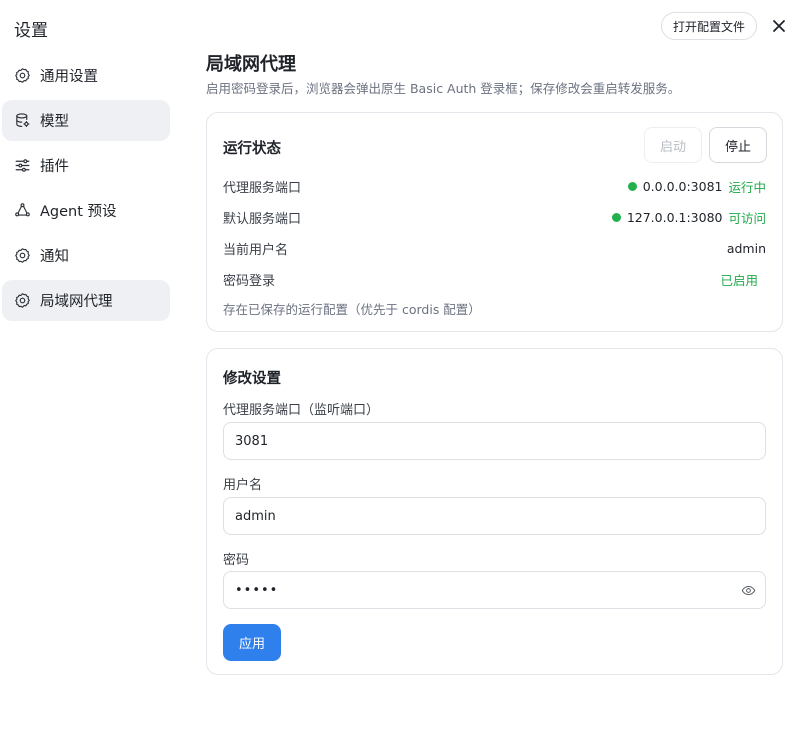  Describe the element at coordinates (262, 188) in the screenshot. I see `status-row-label: 代理服务端口` at that location.